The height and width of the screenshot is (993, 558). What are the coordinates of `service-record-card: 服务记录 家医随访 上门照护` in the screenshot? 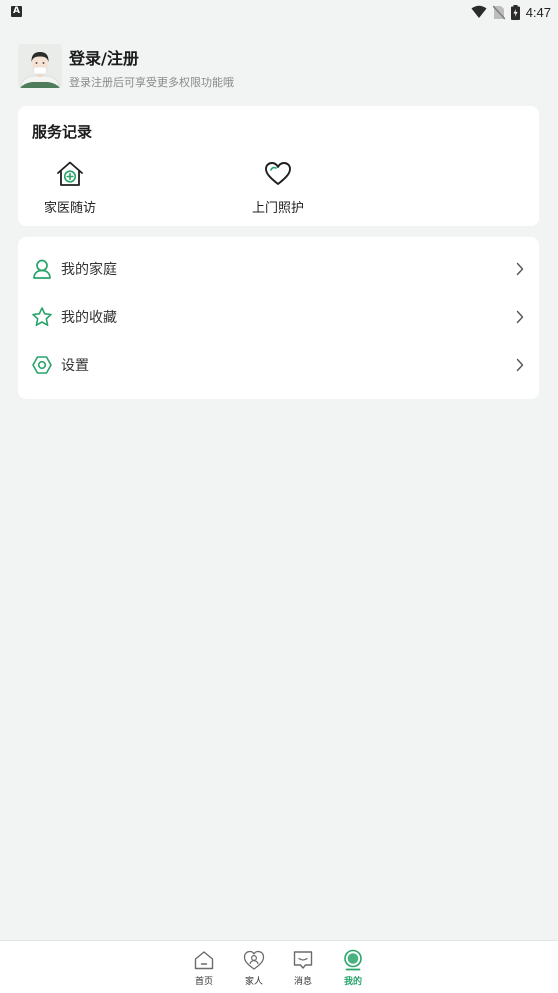 It's located at (278, 166).